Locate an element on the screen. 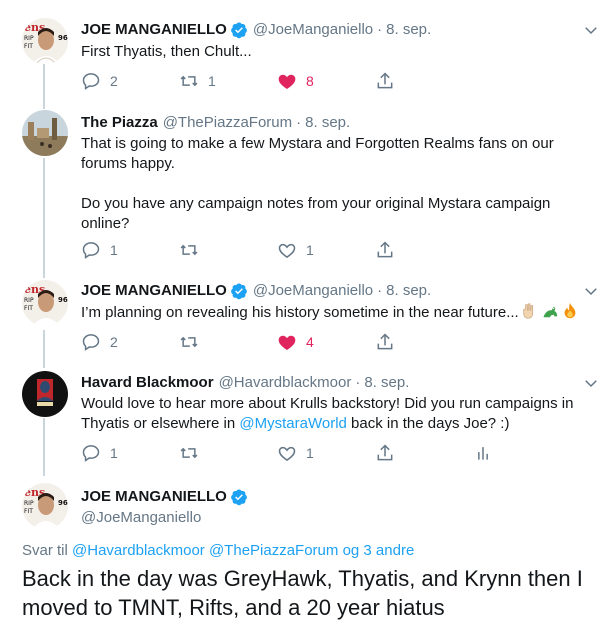 This screenshot has width=616, height=634. hand-horns-emoji-icon is located at coordinates (528, 311).